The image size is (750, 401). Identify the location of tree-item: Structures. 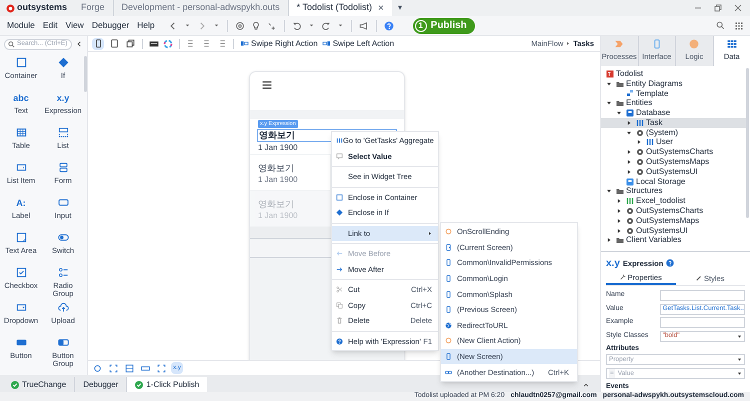
(673, 191).